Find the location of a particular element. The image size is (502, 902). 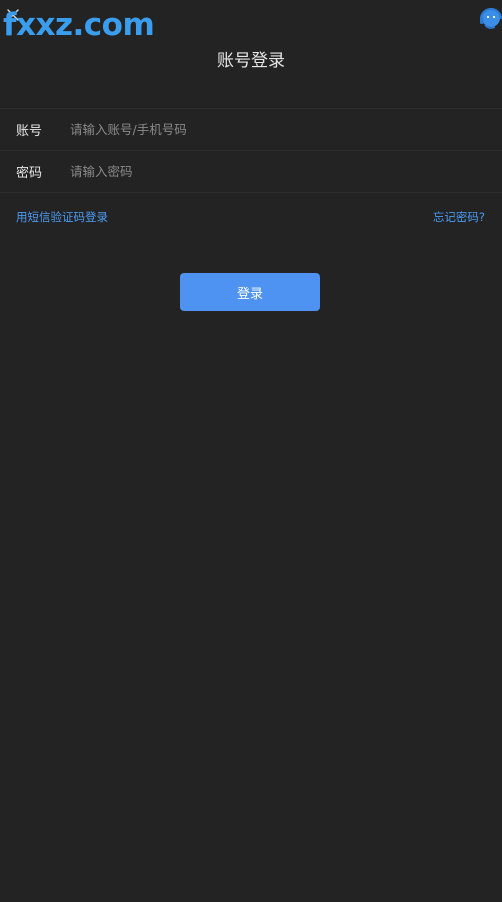

password-row: 密码 is located at coordinates (251, 171).